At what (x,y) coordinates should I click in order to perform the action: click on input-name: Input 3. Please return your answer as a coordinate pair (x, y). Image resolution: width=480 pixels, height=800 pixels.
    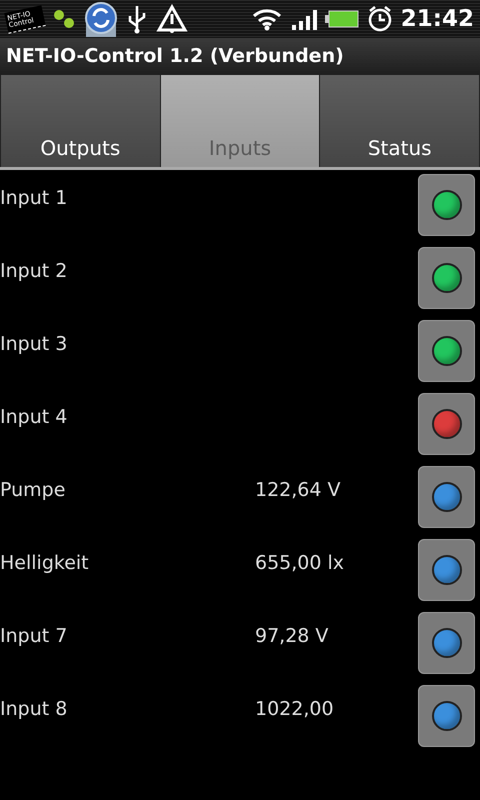
    Looking at the image, I should click on (34, 344).